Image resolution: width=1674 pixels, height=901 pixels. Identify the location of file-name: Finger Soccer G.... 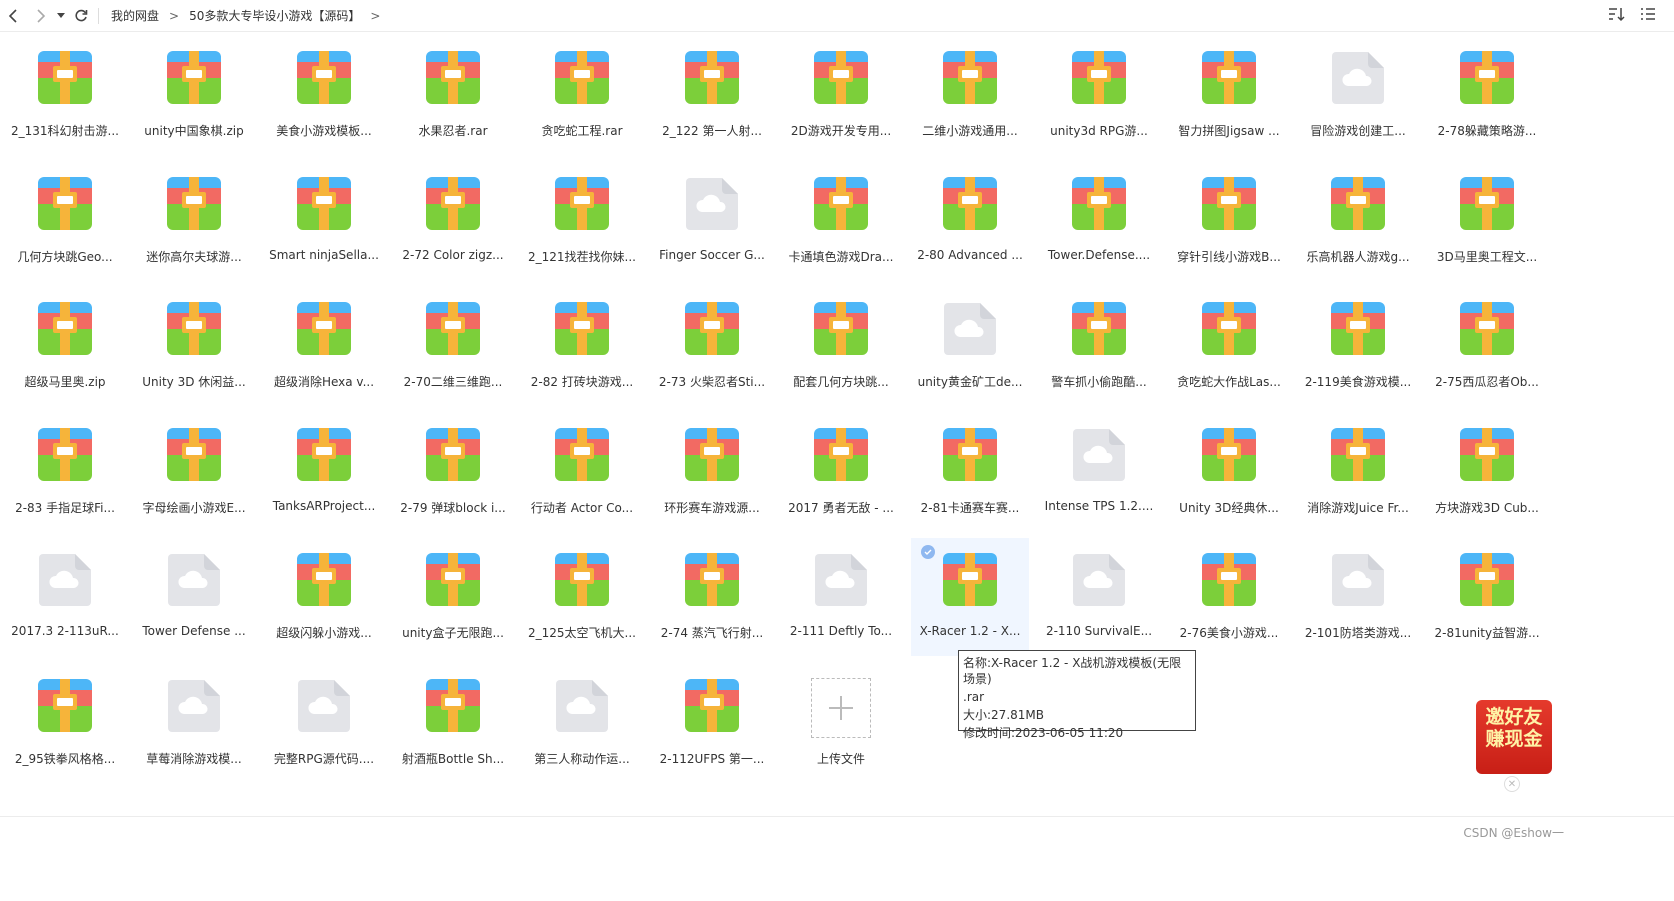
(712, 255).